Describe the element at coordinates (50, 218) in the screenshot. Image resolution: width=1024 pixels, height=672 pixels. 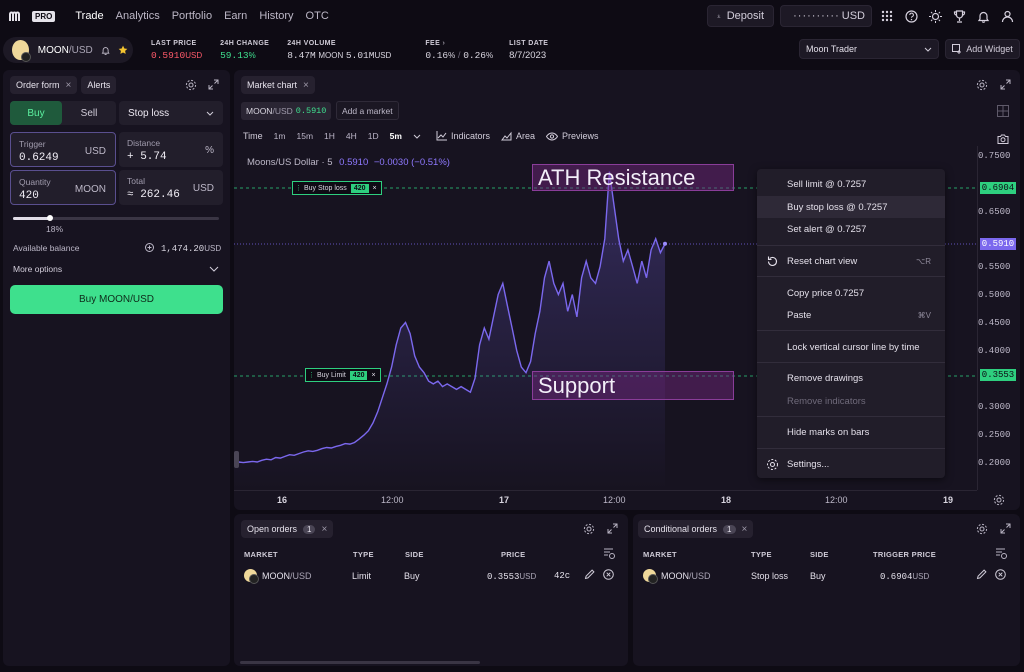
I see `slider-thumb` at that location.